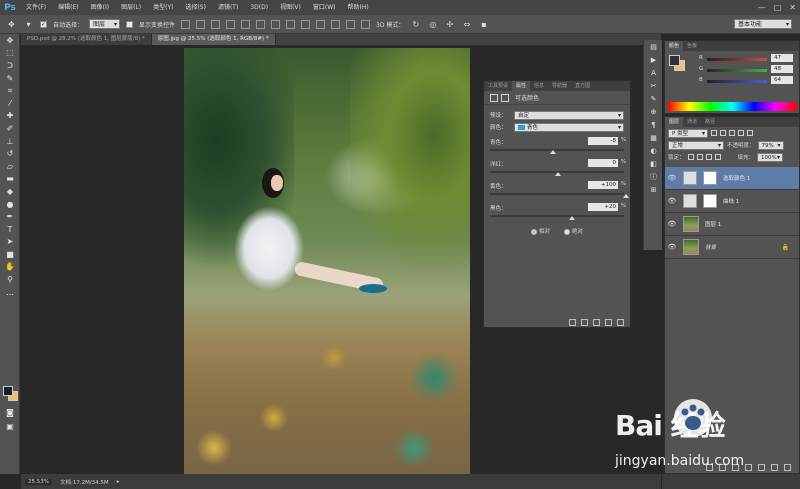  I want to click on align-vcenter-icon, so click(201, 24).